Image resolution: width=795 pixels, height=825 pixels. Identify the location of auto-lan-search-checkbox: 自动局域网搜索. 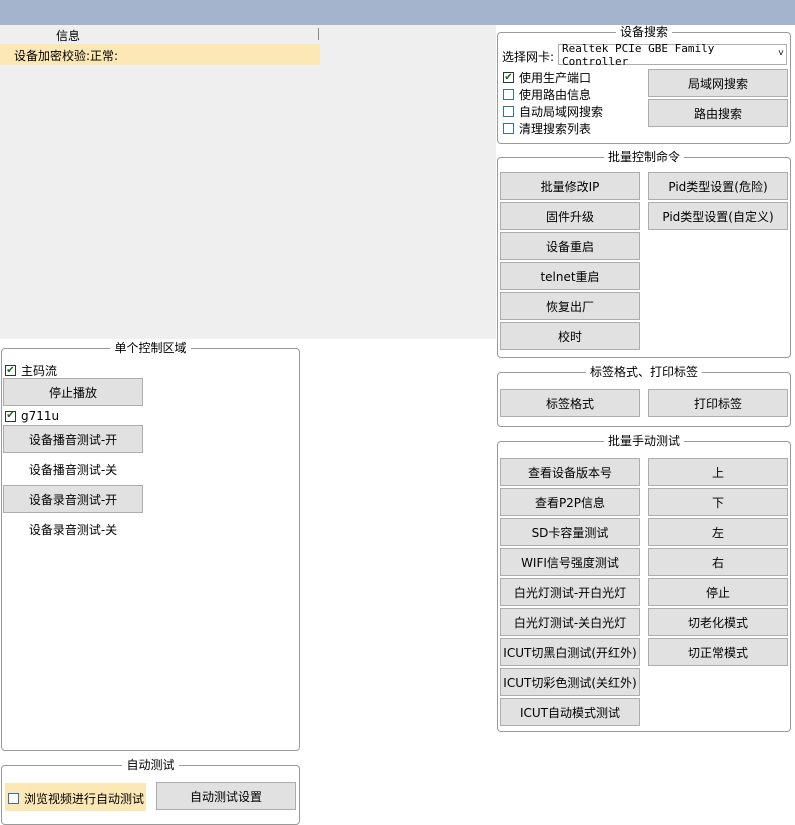
(553, 111).